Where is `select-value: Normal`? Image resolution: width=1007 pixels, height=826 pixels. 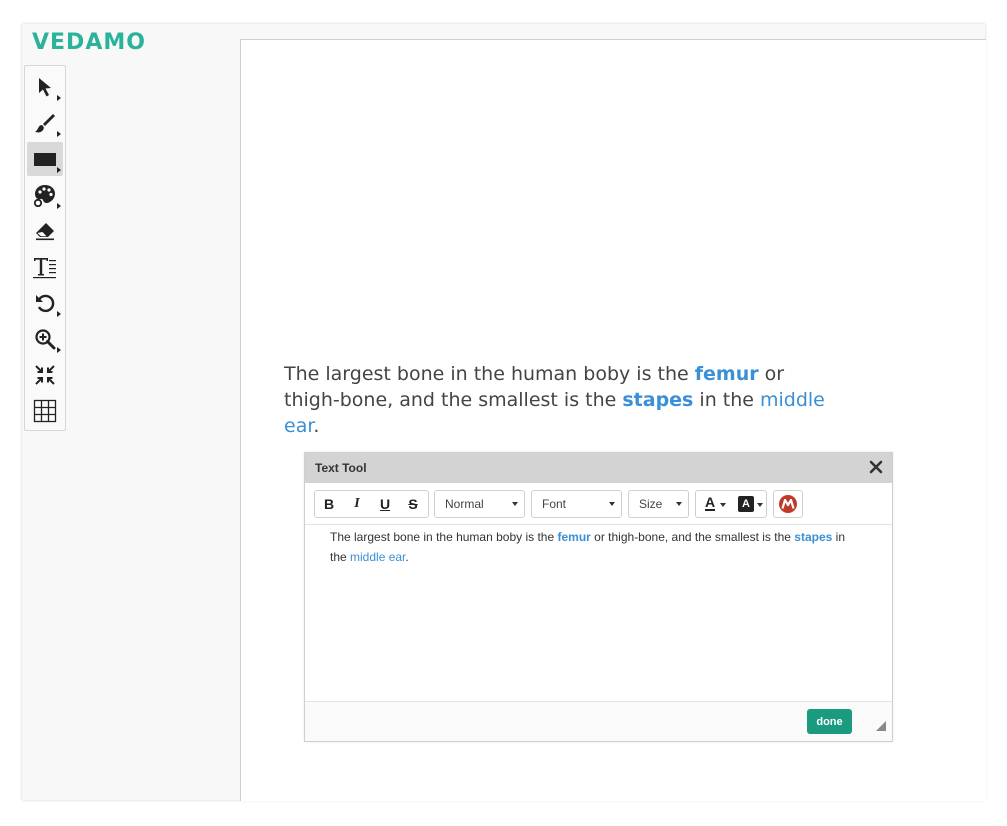 select-value: Normal is located at coordinates (464, 504).